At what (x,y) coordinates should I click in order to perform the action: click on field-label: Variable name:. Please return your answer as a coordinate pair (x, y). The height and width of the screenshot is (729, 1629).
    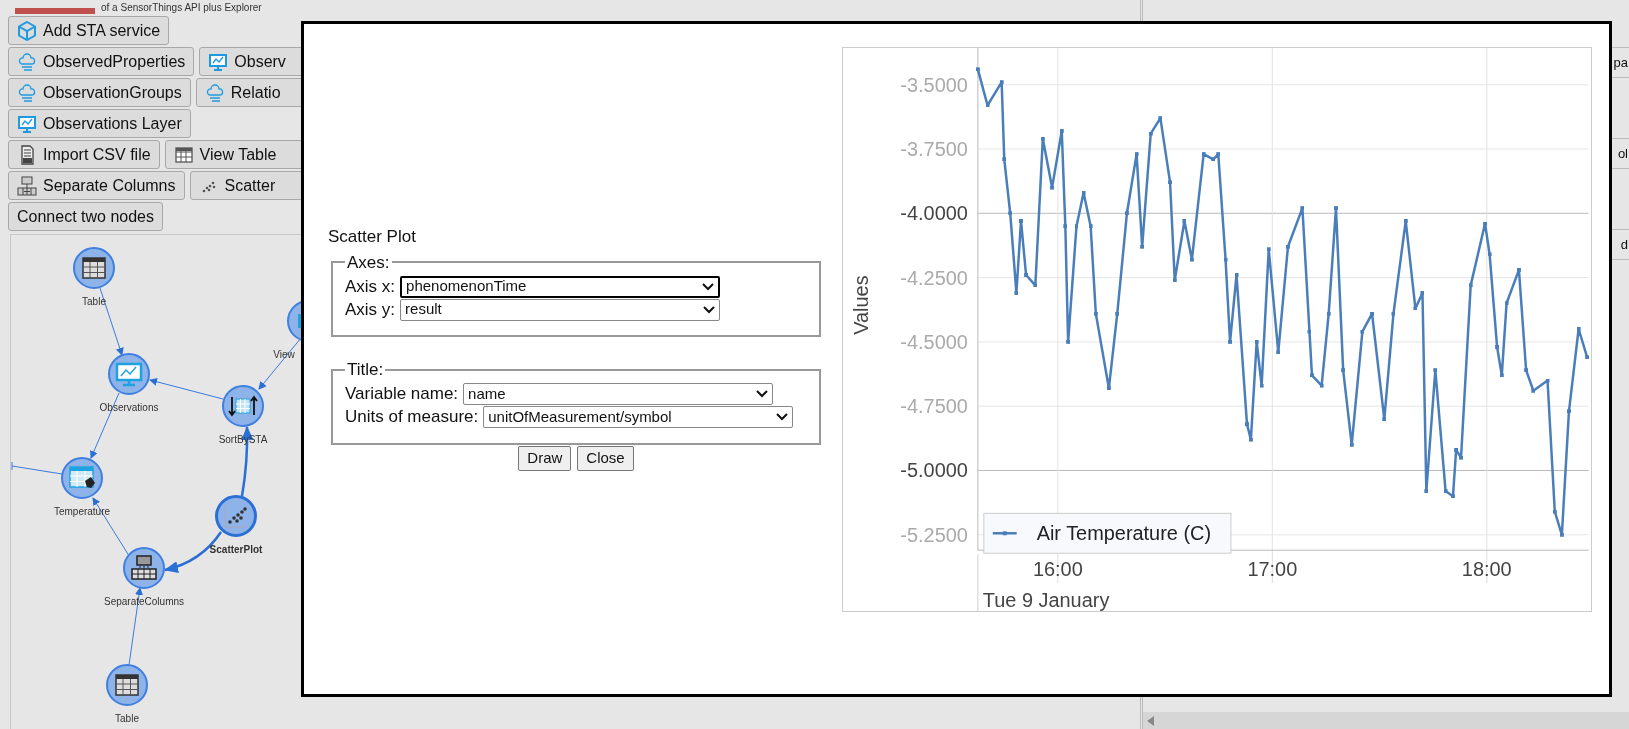
    Looking at the image, I should click on (402, 394).